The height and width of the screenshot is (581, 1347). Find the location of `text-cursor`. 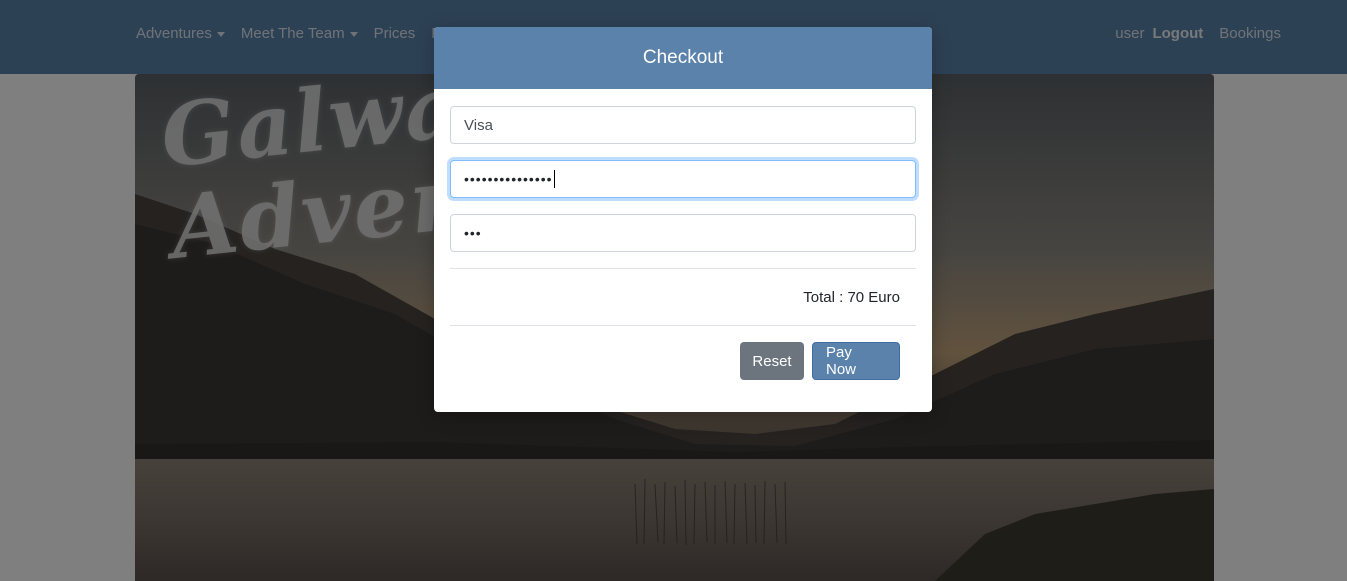

text-cursor is located at coordinates (554, 179).